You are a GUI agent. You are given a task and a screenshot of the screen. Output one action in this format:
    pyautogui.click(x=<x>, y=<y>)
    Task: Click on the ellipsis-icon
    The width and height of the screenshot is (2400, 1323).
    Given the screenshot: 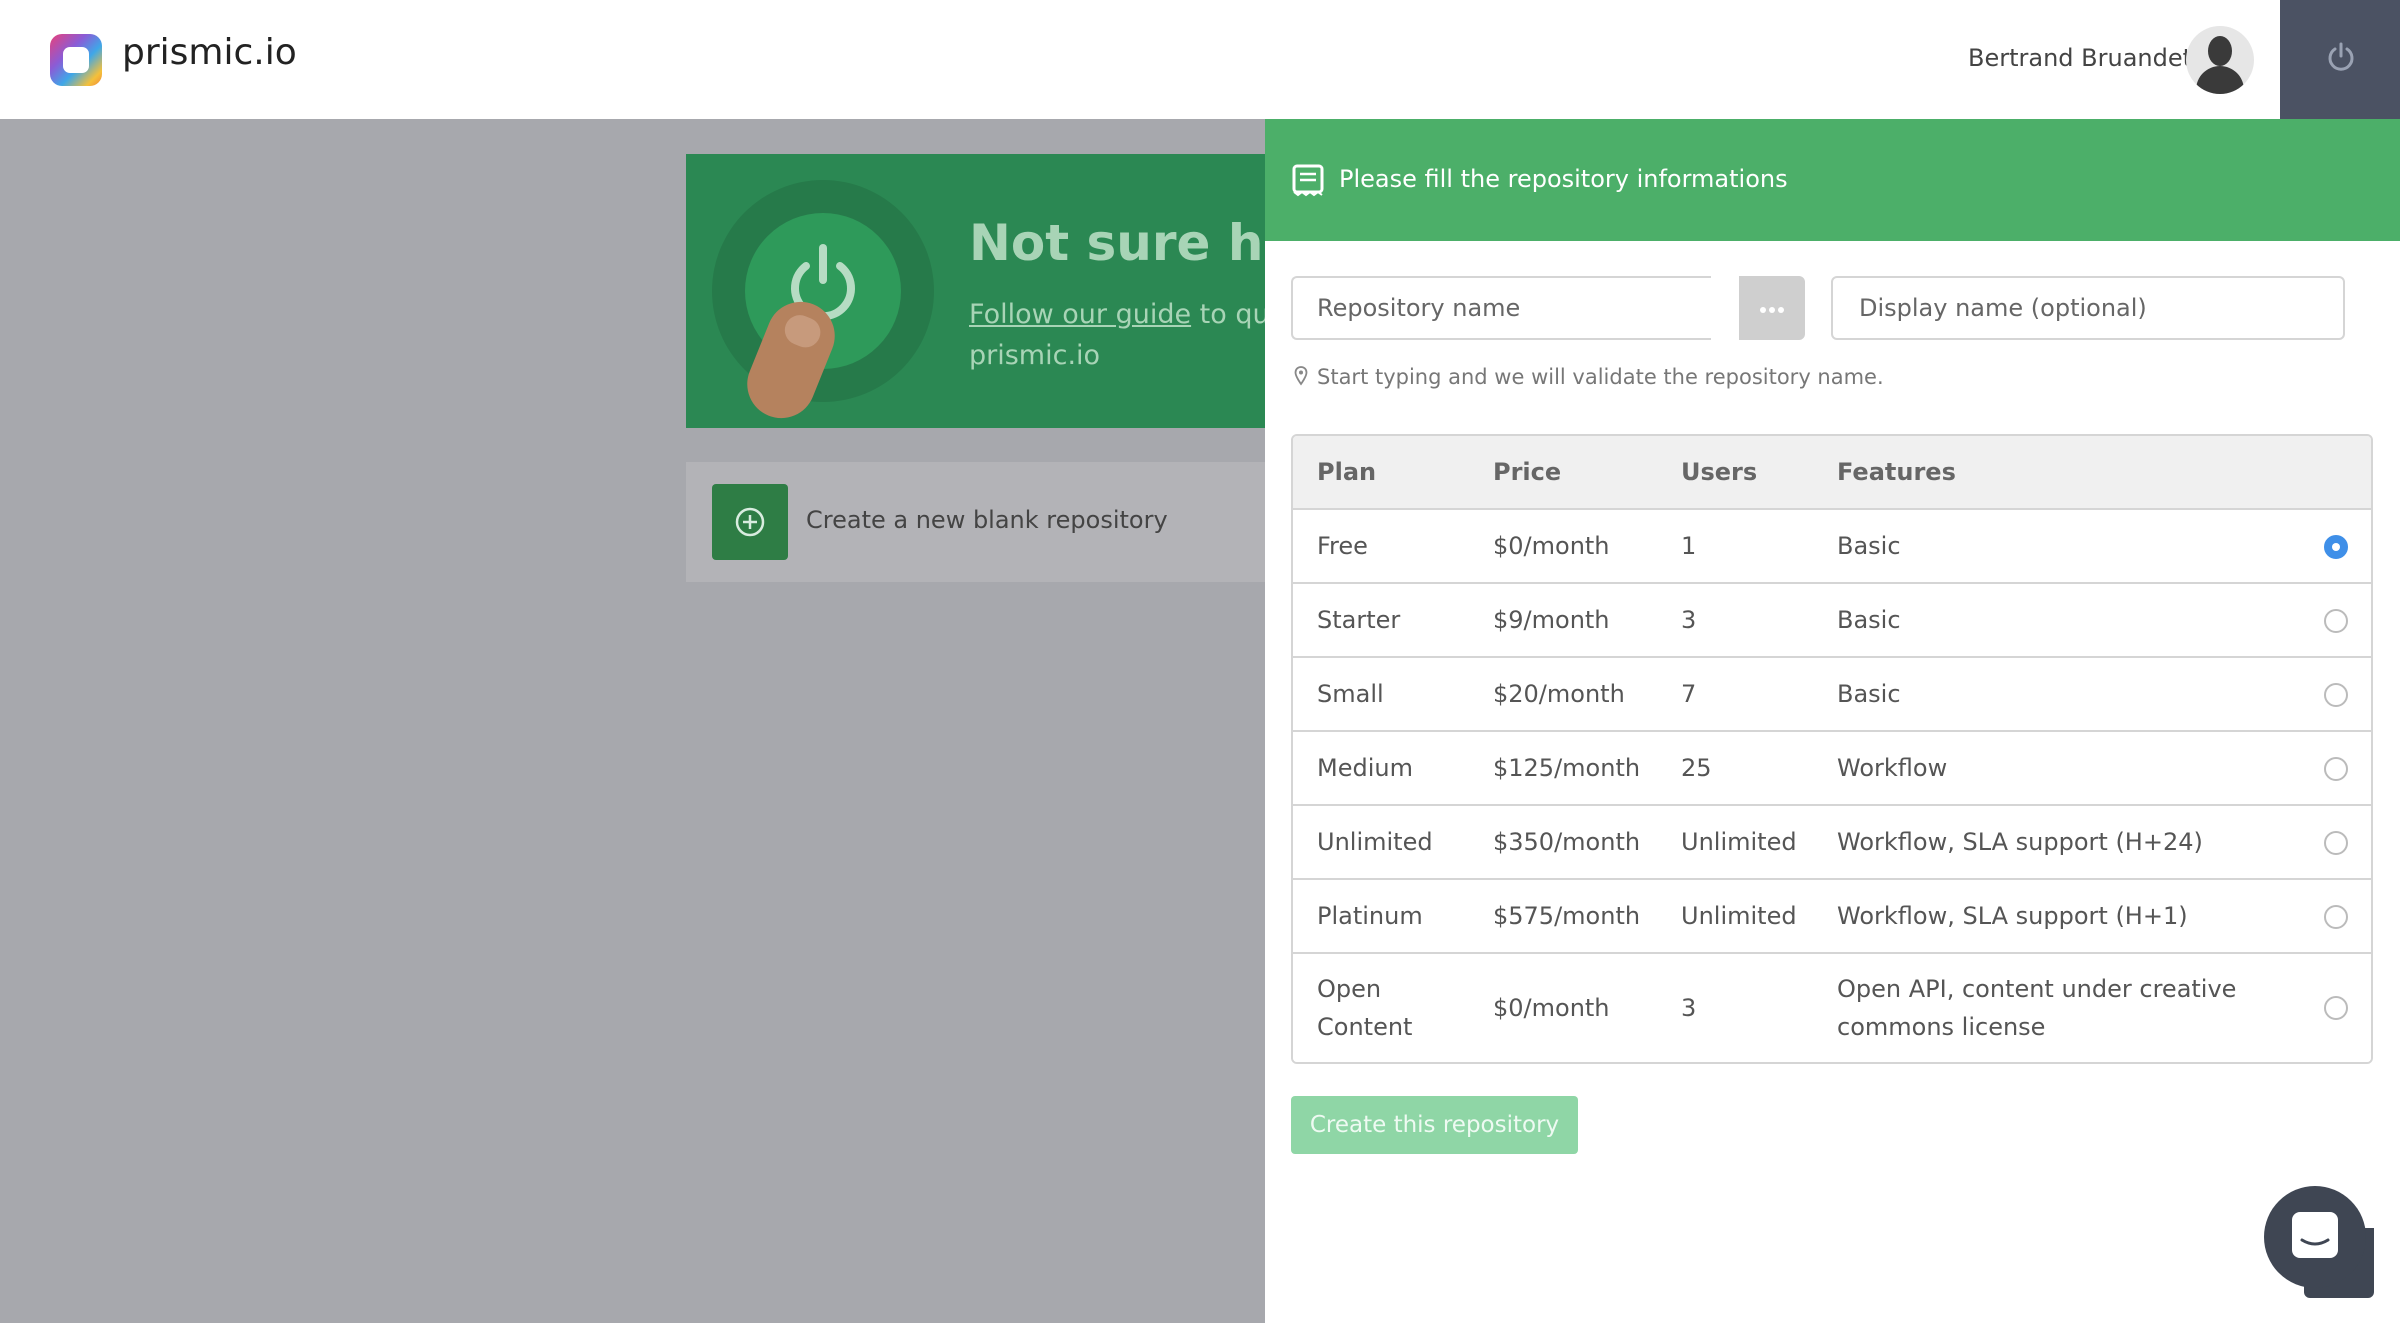 What is the action you would take?
    pyautogui.click(x=1763, y=310)
    